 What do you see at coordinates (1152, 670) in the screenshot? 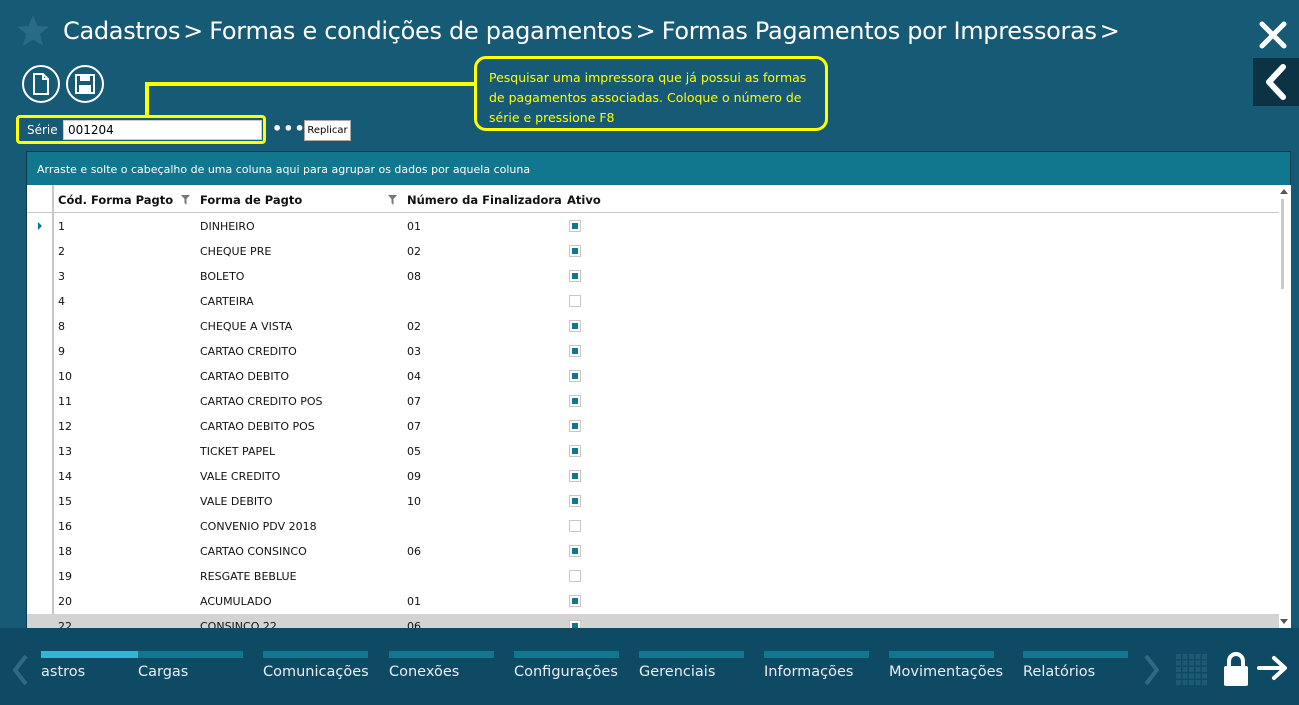
I see `chevron-right-icon` at bounding box center [1152, 670].